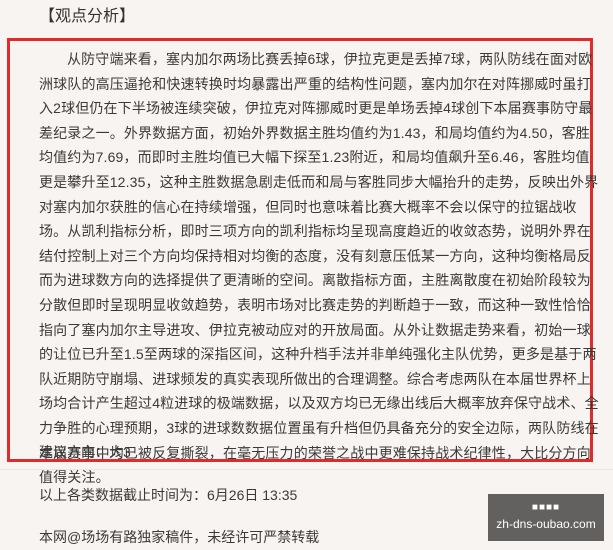  Describe the element at coordinates (179, 537) in the screenshot. I see `copyright-notice: 本网@场场有路独家稿件，未经许可严禁转载` at that location.